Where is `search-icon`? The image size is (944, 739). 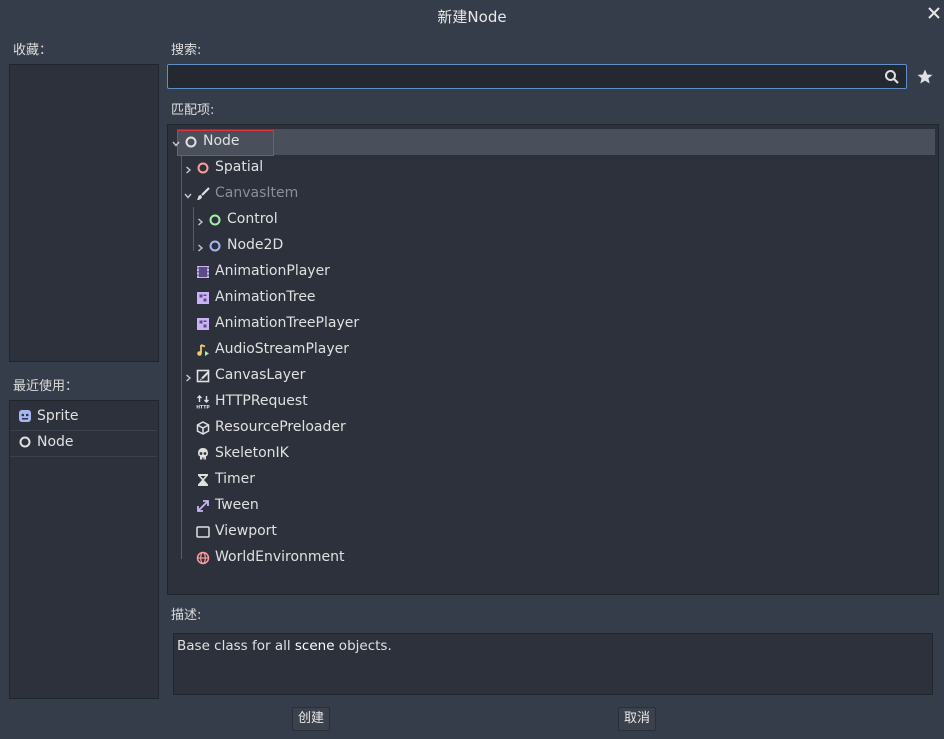
search-icon is located at coordinates (892, 77).